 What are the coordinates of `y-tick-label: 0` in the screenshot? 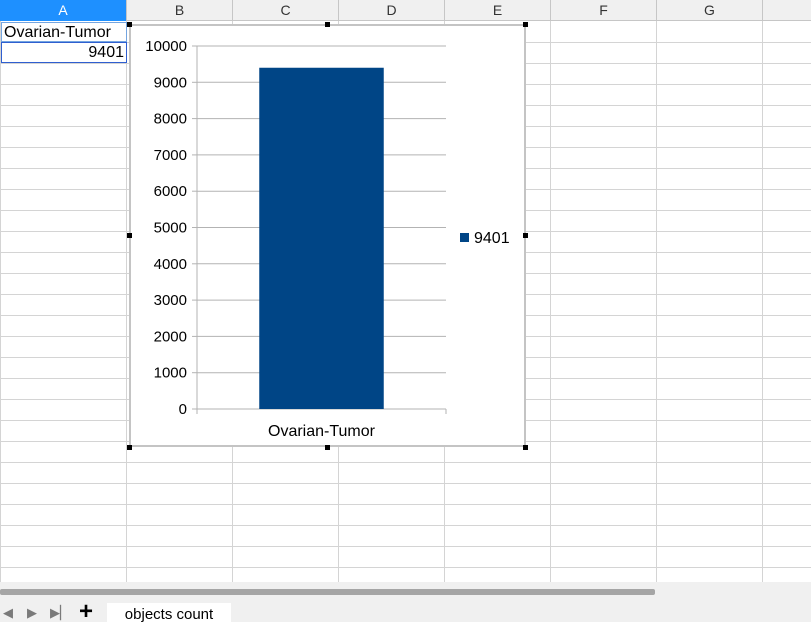 It's located at (183, 409).